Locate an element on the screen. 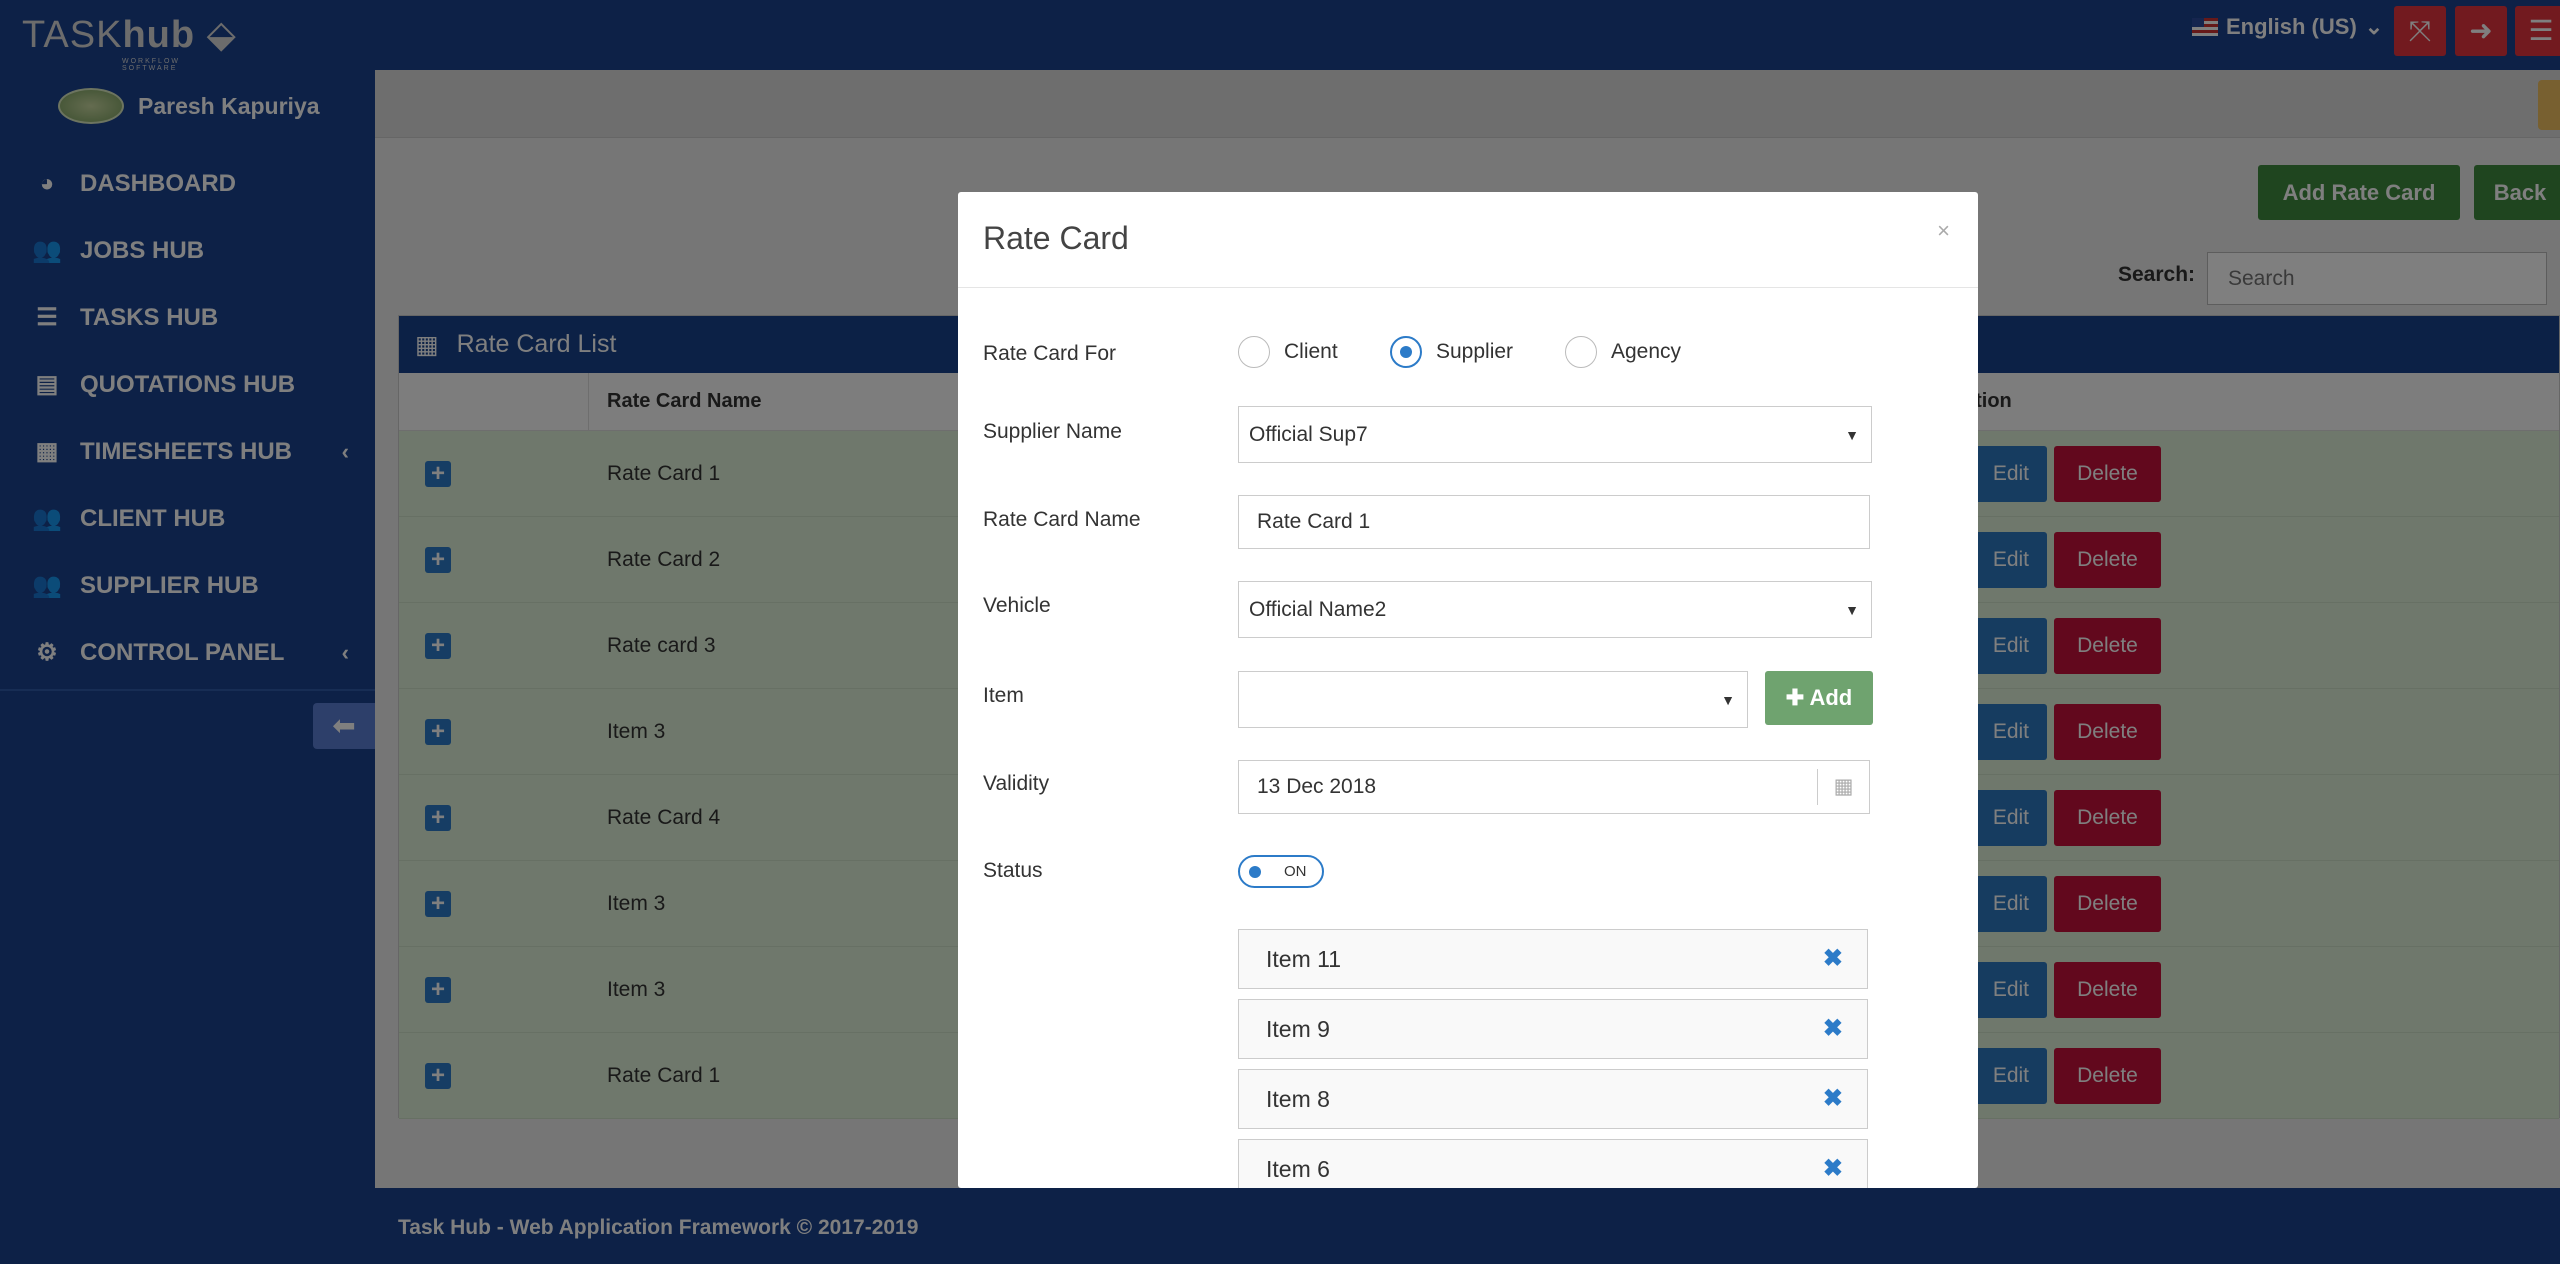 The image size is (2560, 1264). status-toggle: ON is located at coordinates (1281, 871).